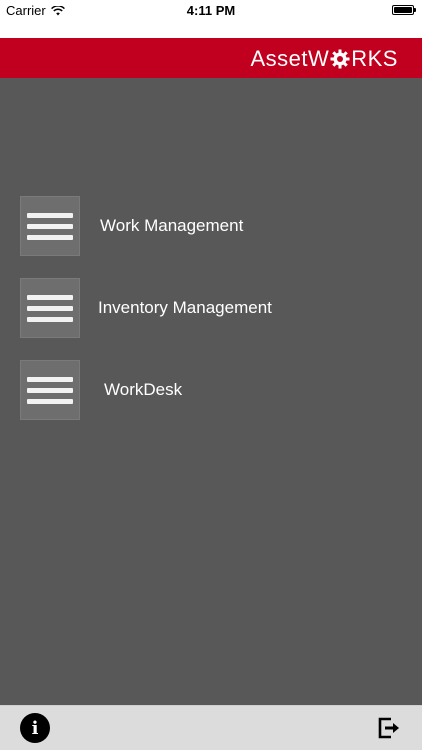  What do you see at coordinates (35, 728) in the screenshot?
I see `info-icon: i` at bounding box center [35, 728].